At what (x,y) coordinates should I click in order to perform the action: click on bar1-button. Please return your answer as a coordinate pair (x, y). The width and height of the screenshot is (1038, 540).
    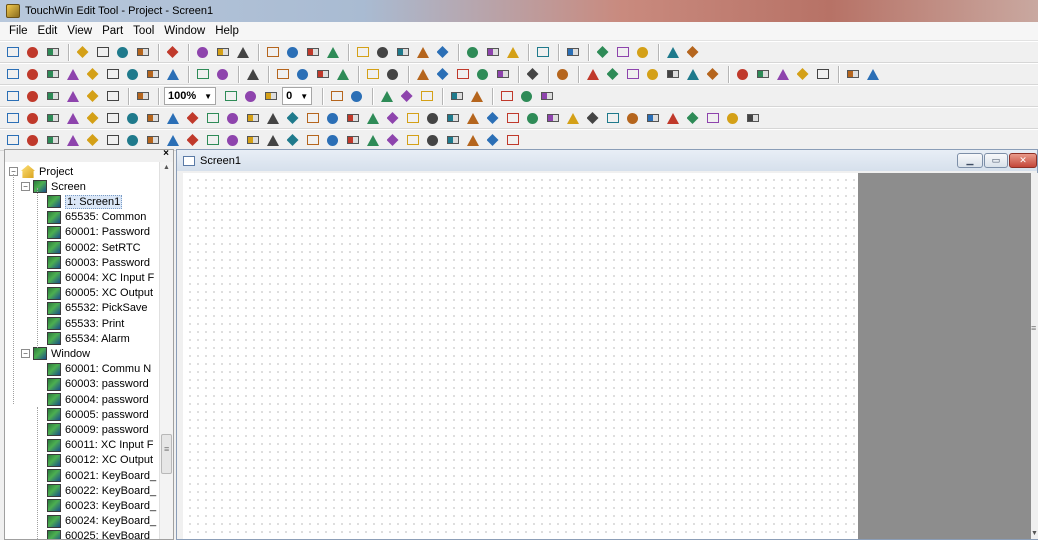
    Looking at the image, I should click on (442, 74).